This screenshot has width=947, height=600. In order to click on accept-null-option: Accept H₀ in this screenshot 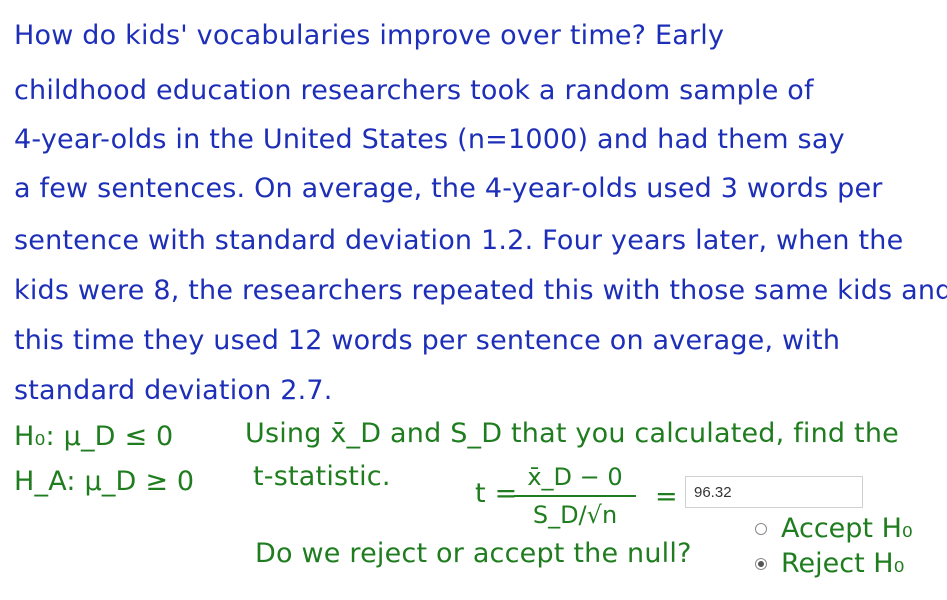, I will do `click(834, 528)`.